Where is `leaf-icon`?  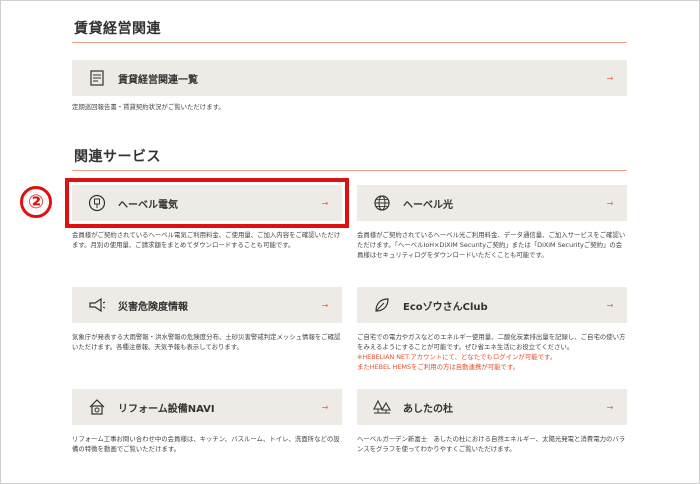 leaf-icon is located at coordinates (382, 305).